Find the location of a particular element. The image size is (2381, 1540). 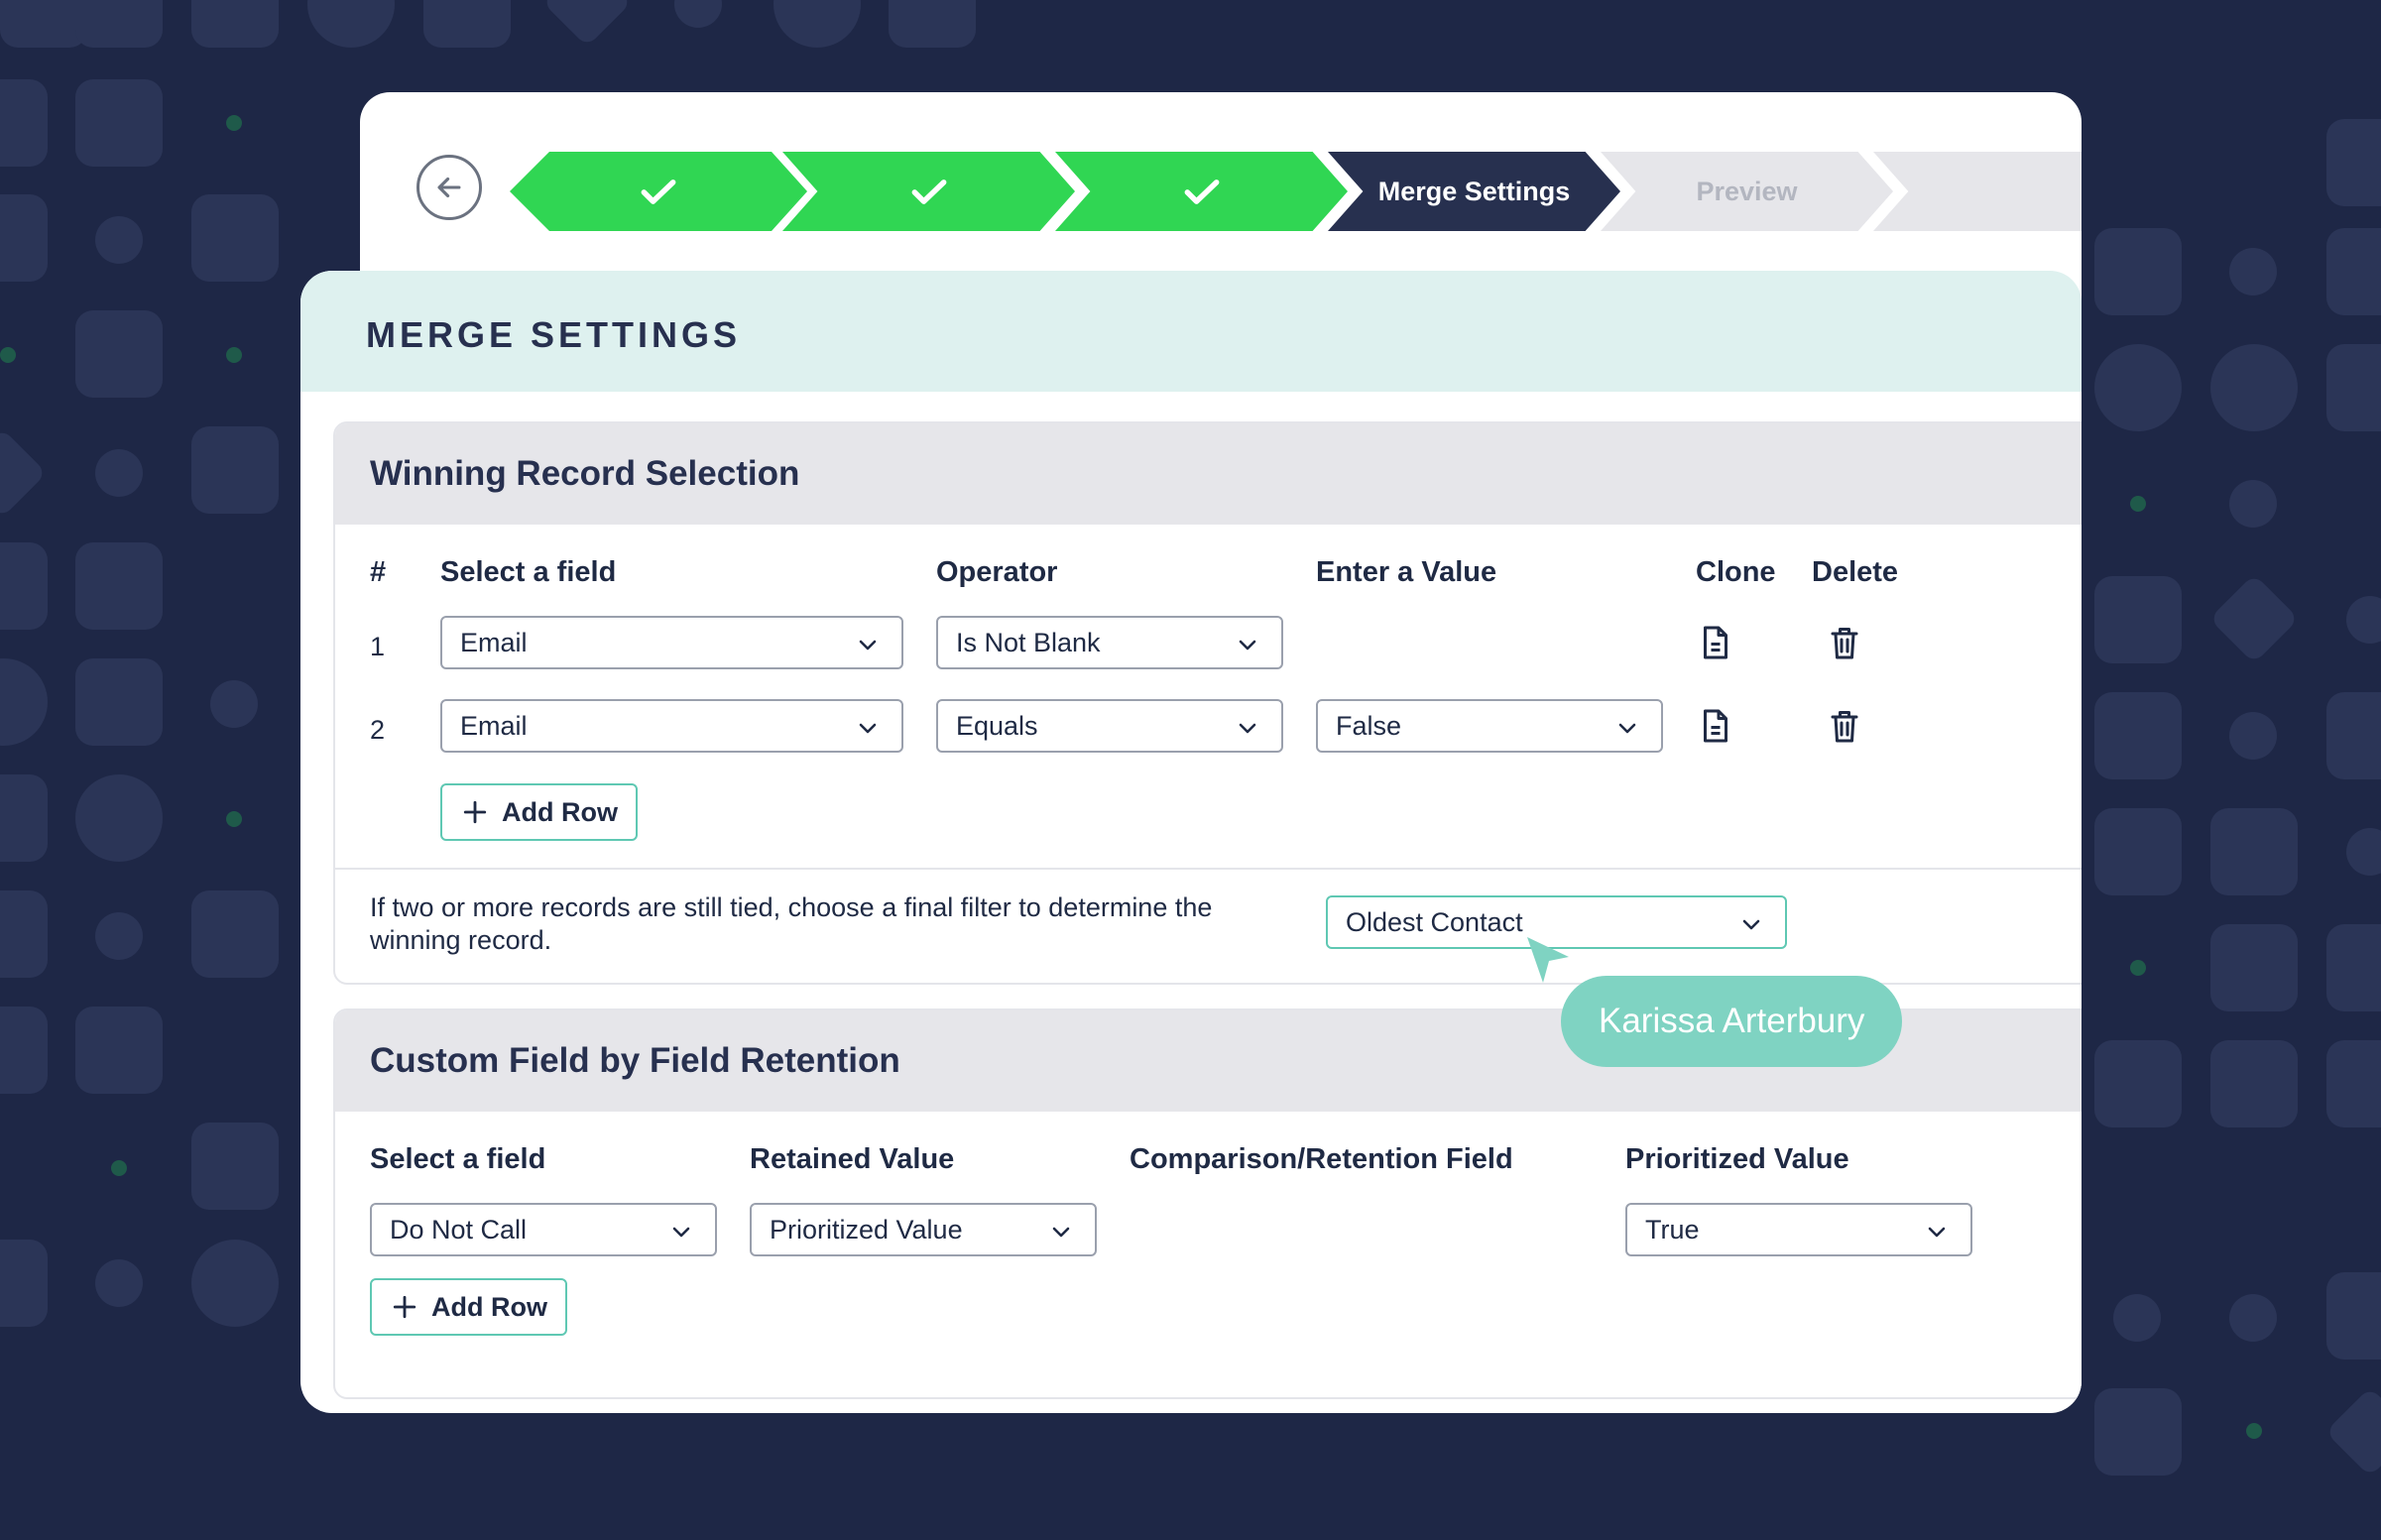

operator-select: Equals is located at coordinates (1109, 726).